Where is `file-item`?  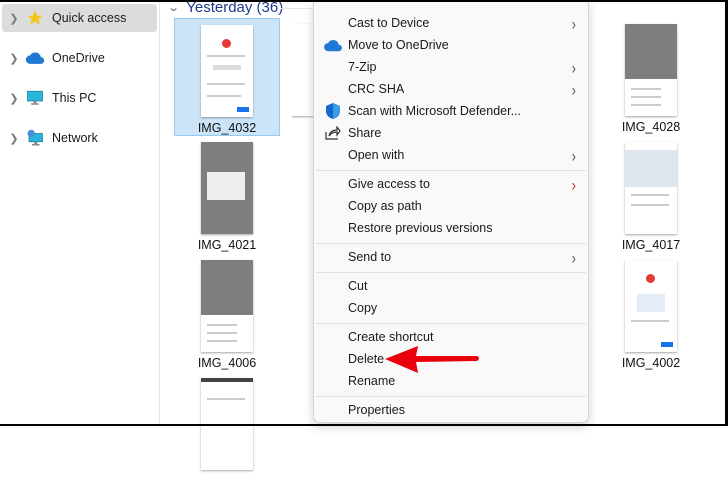
file-item is located at coordinates (227, 431).